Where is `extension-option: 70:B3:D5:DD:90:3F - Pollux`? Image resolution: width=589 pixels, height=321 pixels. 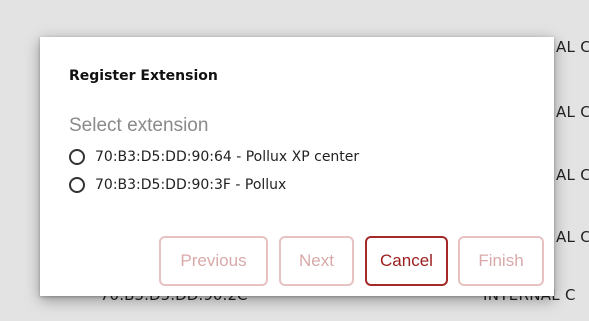 extension-option: 70:B3:D5:DD:90:3F - Pollux is located at coordinates (177, 185).